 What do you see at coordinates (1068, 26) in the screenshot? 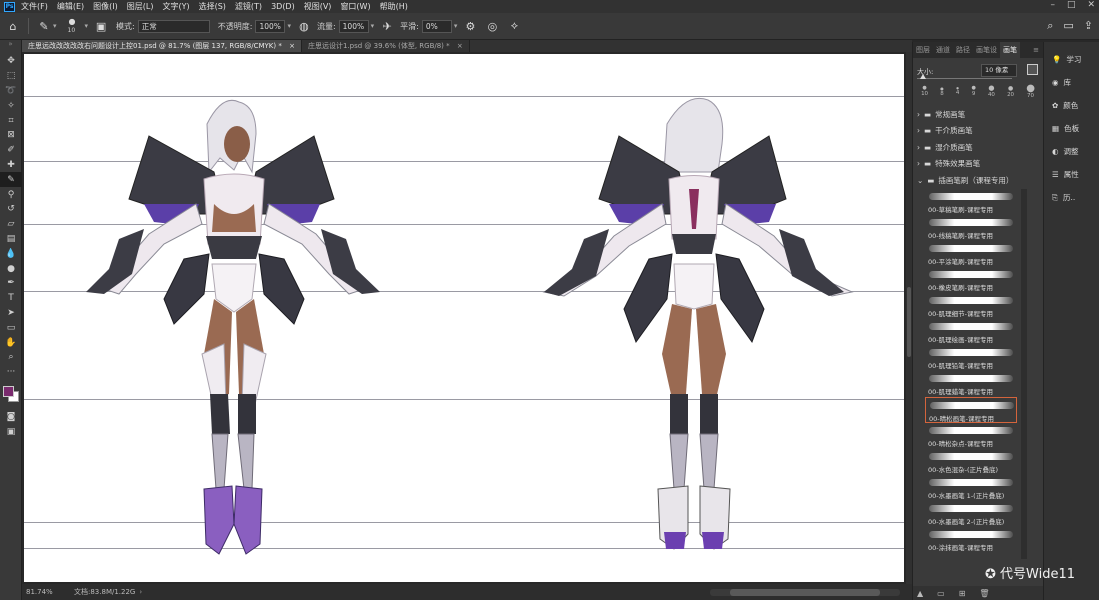
I see `workspace-icon: ▭` at bounding box center [1068, 26].